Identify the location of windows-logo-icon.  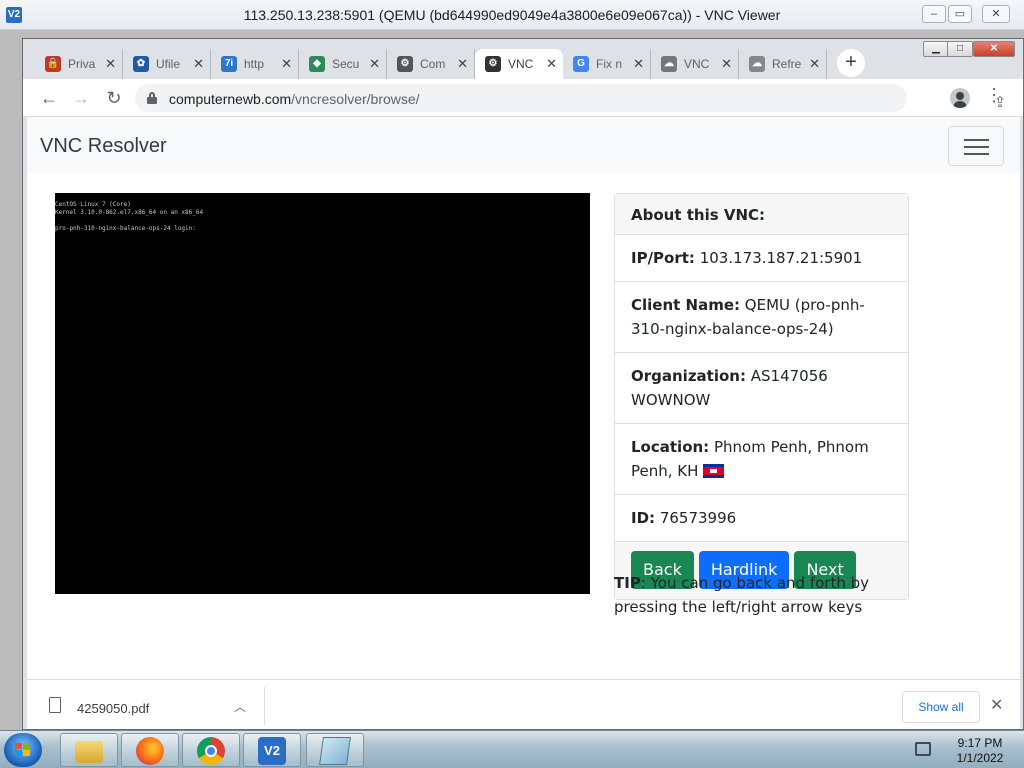
(23, 750).